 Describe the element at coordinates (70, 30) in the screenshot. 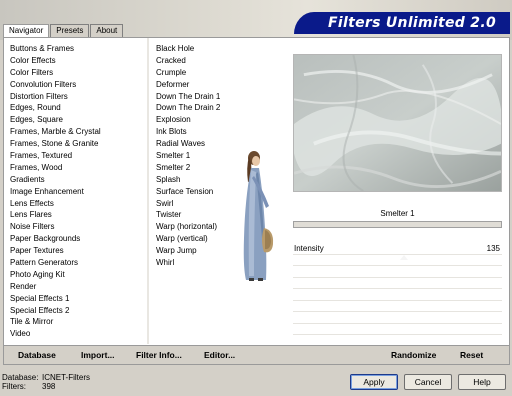

I see `tab-presets: Presets` at that location.